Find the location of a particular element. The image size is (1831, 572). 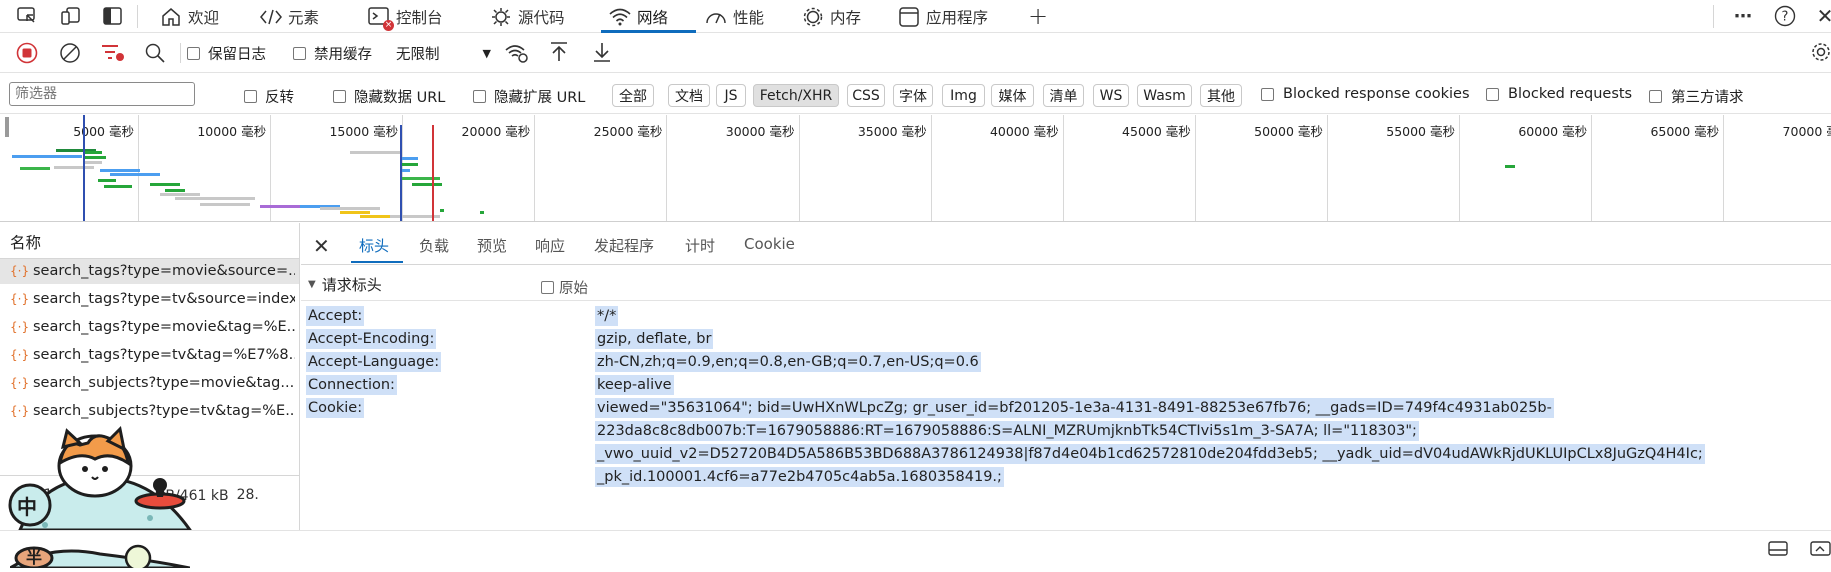

tab-welcome: 欢迎 is located at coordinates (189, 16).